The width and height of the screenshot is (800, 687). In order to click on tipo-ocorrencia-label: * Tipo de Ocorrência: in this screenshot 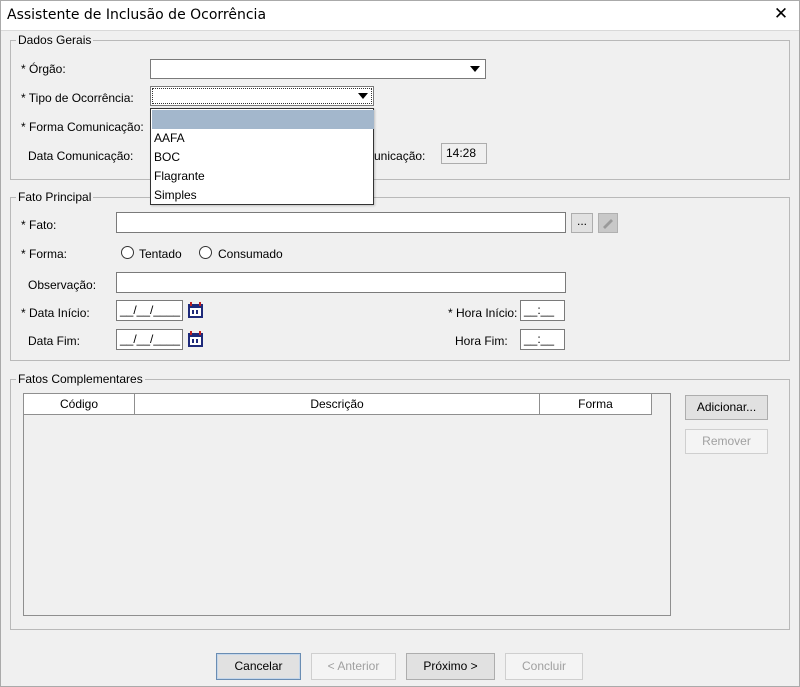, I will do `click(77, 98)`.